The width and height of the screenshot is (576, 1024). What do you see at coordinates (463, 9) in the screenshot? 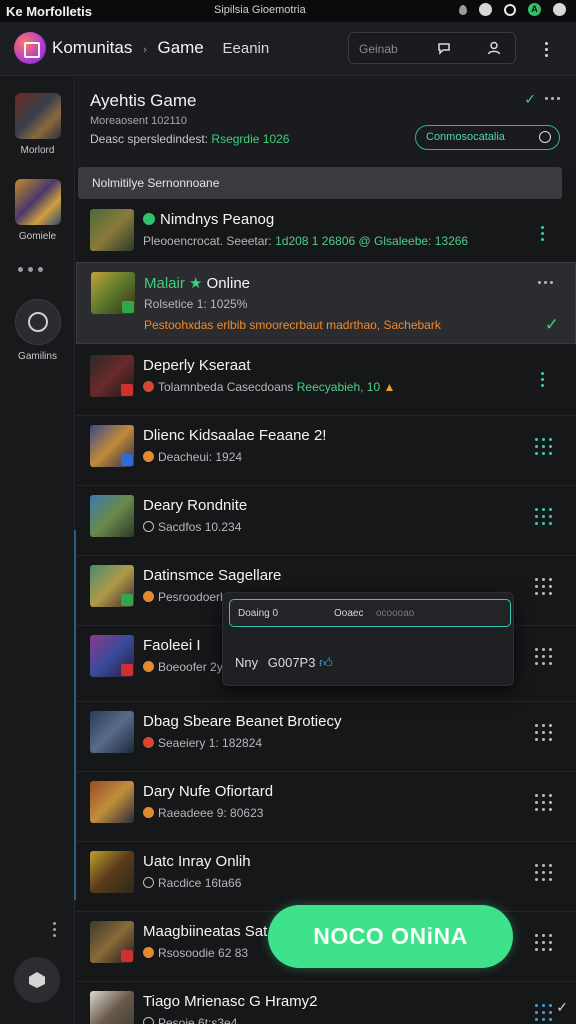
I see `location-icon` at bounding box center [463, 9].